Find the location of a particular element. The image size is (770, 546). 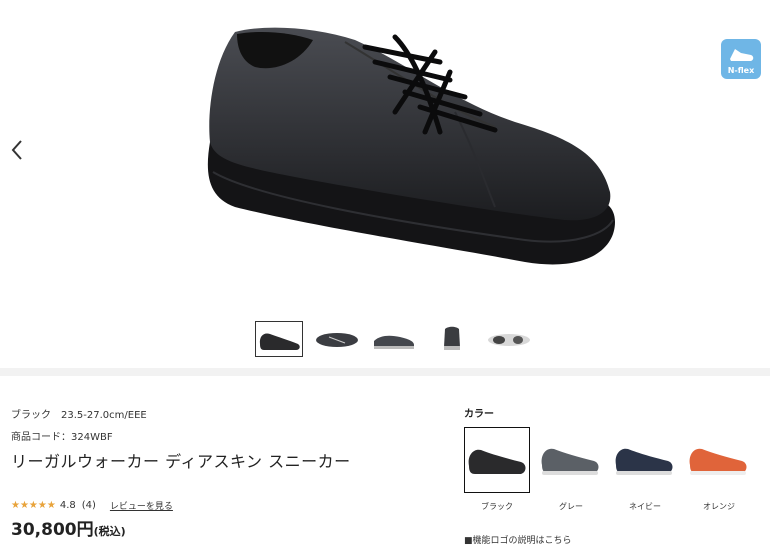

tax-note: (税込) is located at coordinates (109, 531).